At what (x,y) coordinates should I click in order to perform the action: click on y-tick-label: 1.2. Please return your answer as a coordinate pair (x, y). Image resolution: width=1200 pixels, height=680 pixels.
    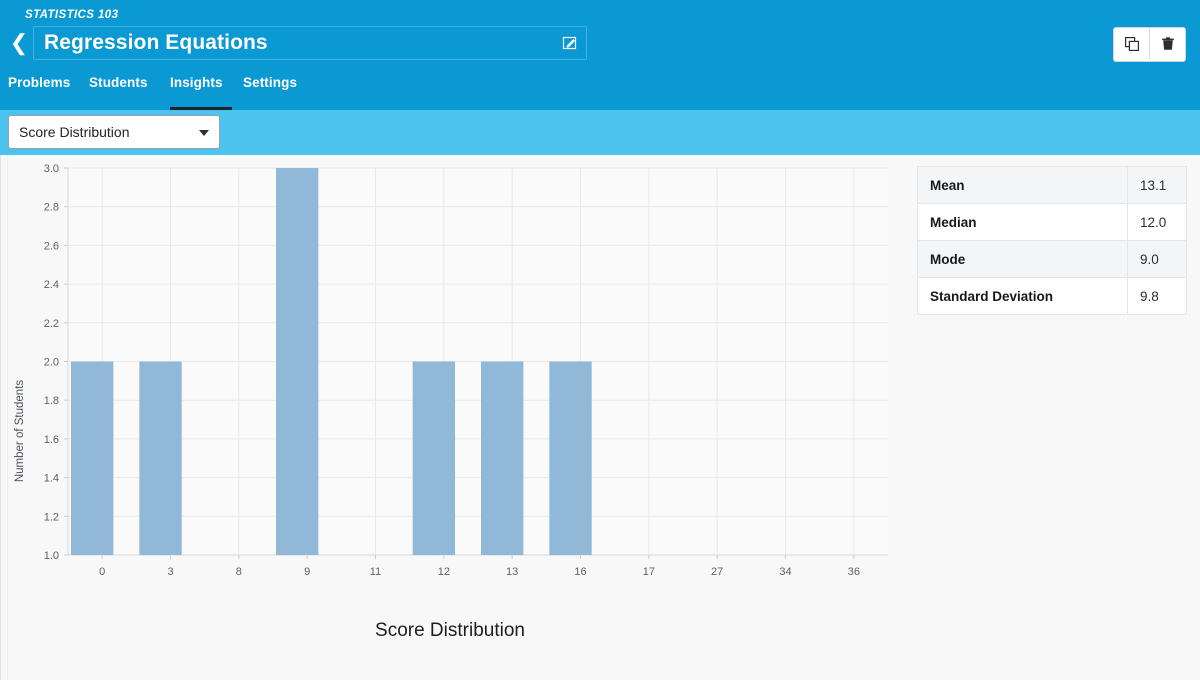
    Looking at the image, I should click on (51, 517).